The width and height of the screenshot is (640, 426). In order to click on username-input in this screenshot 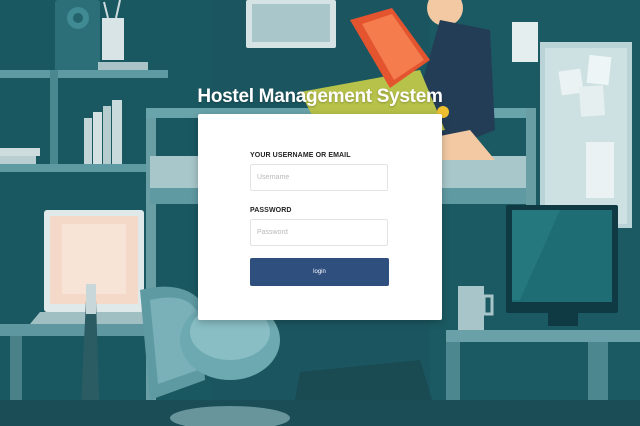, I will do `click(319, 177)`.